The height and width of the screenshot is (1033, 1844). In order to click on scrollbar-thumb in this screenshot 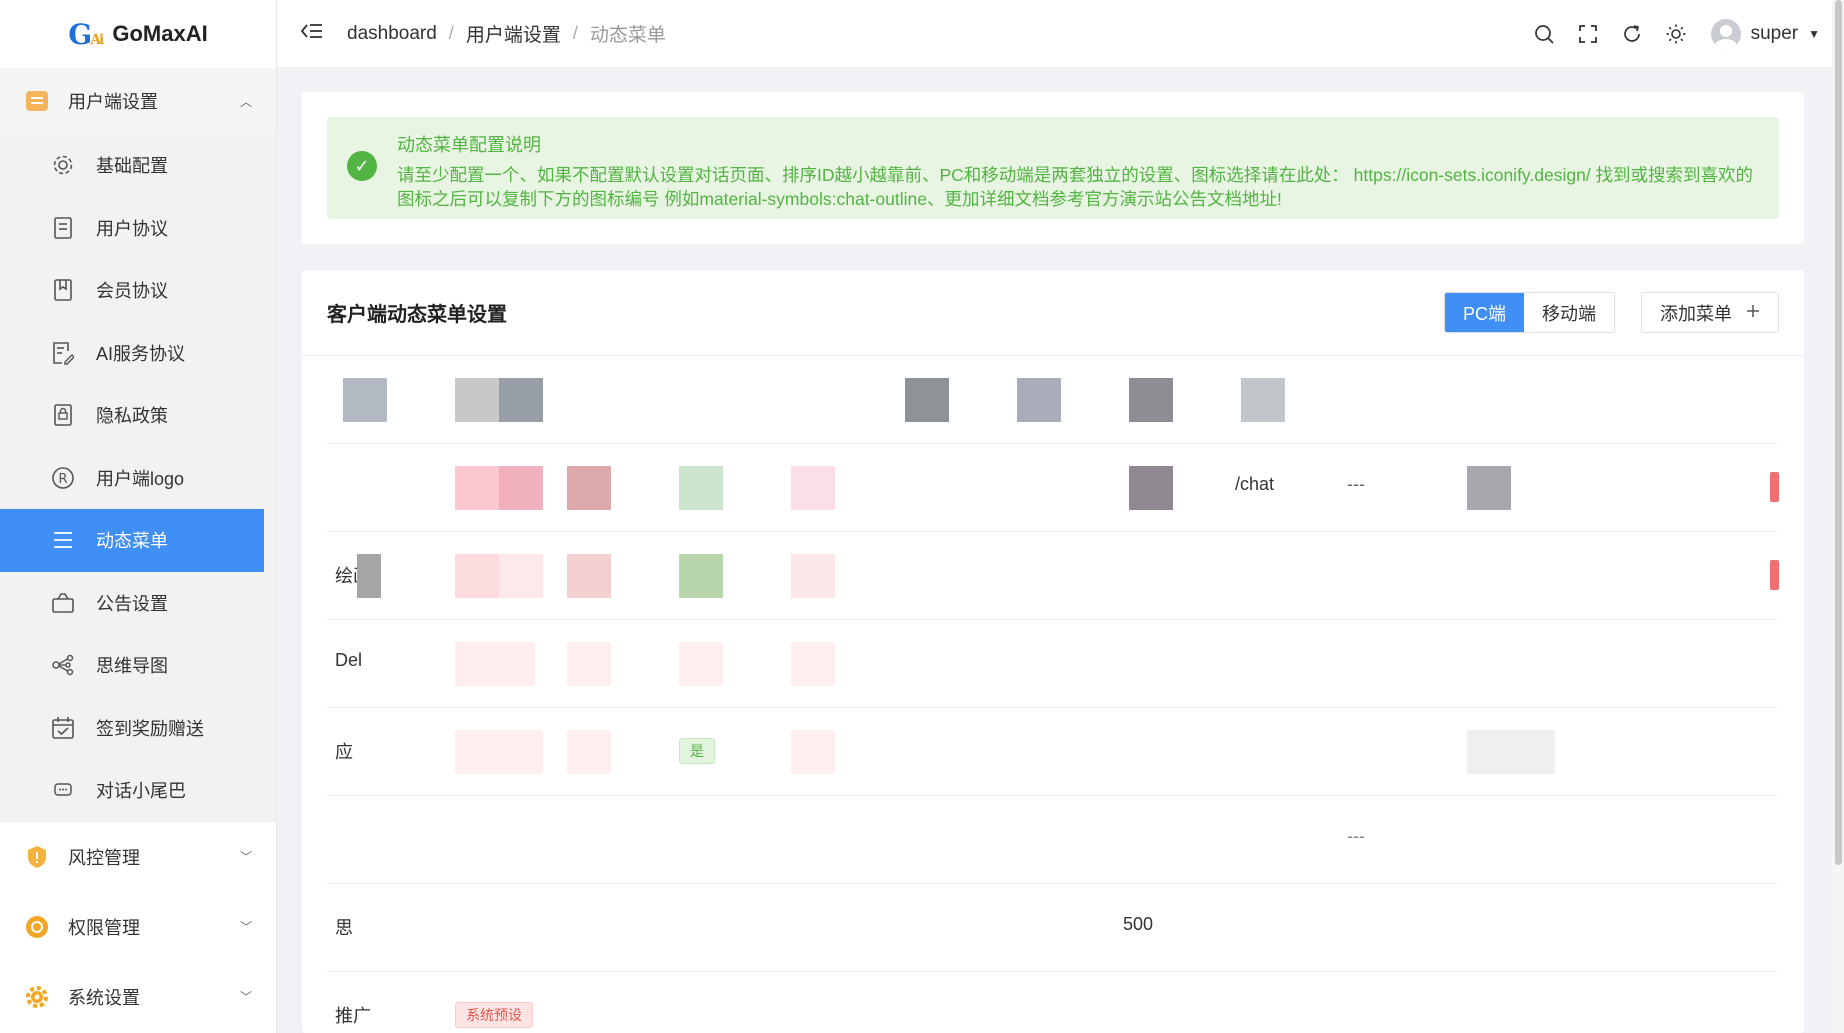, I will do `click(1838, 432)`.